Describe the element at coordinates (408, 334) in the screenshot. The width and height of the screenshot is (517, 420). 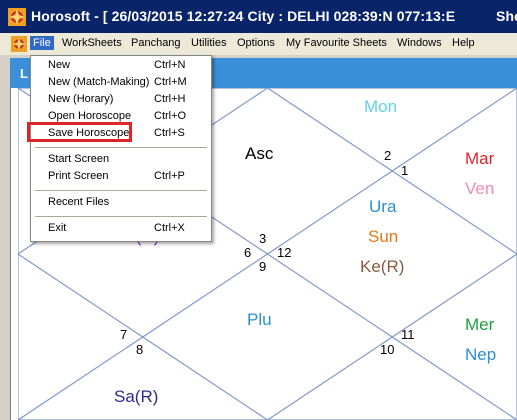
I see `house-number-11: 11` at that location.